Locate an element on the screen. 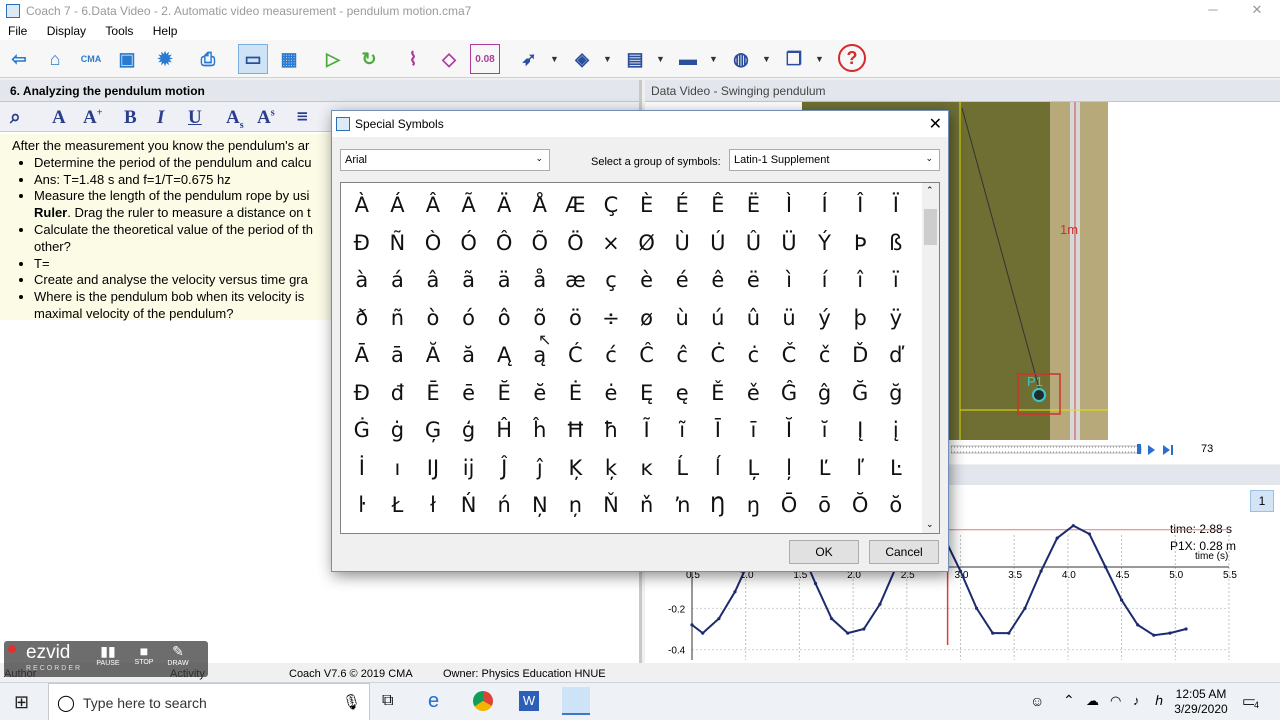 The width and height of the screenshot is (1280, 720). symbol-cell: Ĥ is located at coordinates (504, 431).